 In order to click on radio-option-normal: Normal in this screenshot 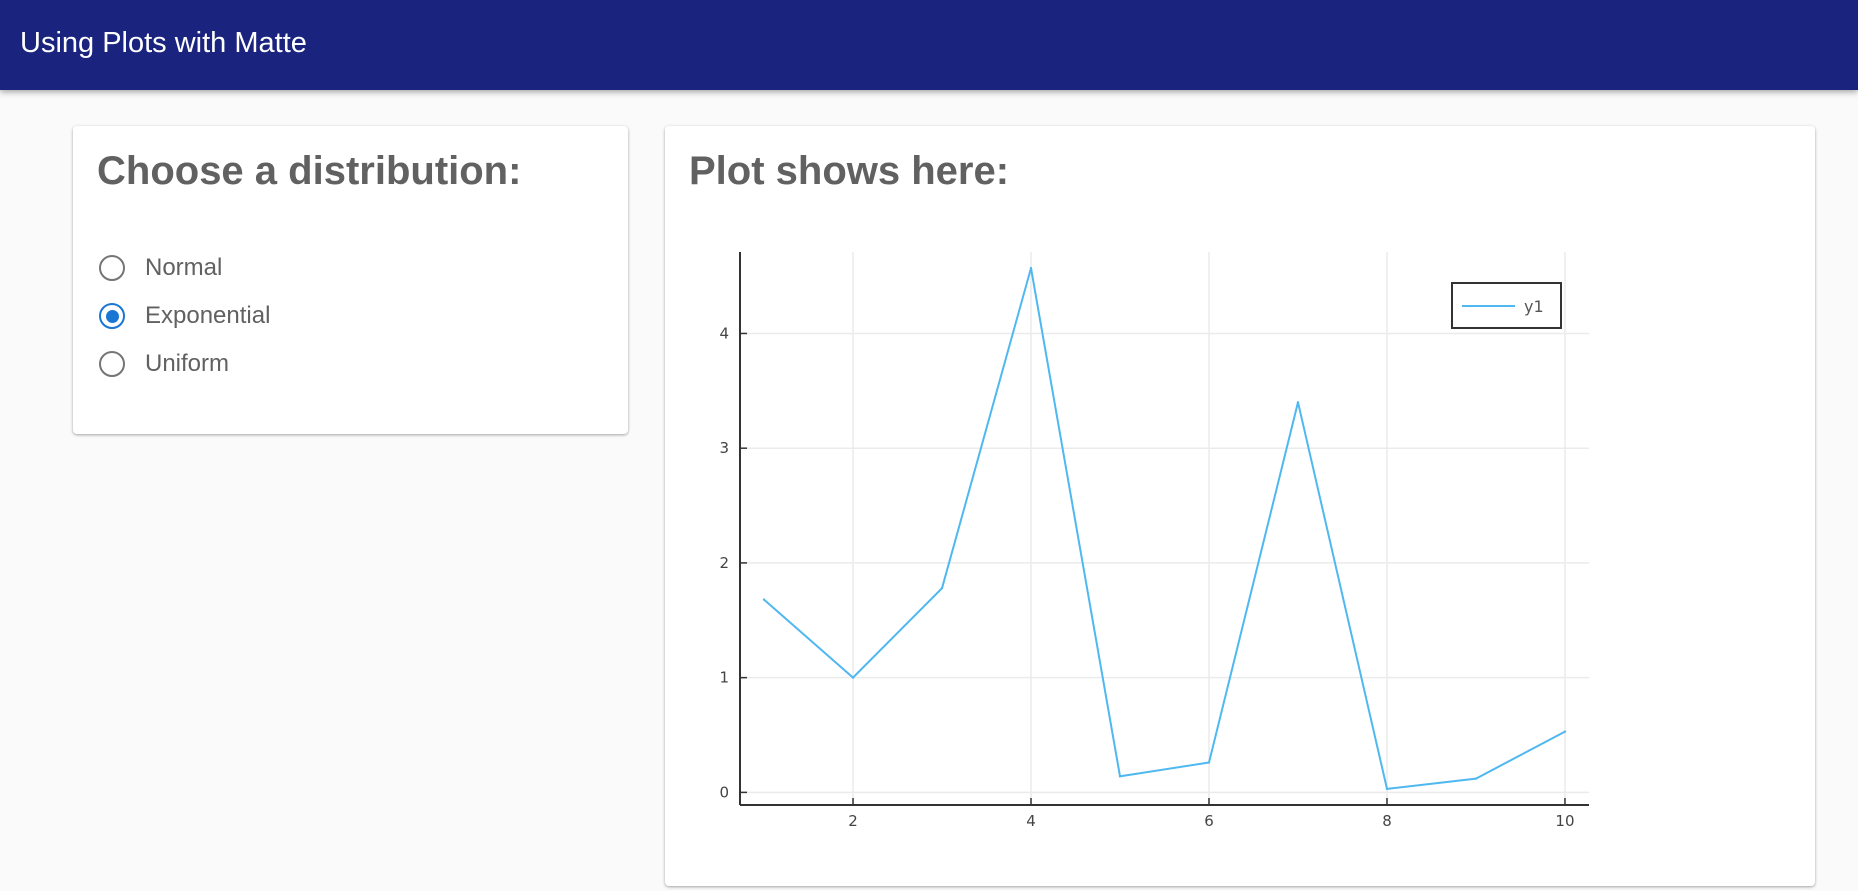, I will do `click(184, 268)`.